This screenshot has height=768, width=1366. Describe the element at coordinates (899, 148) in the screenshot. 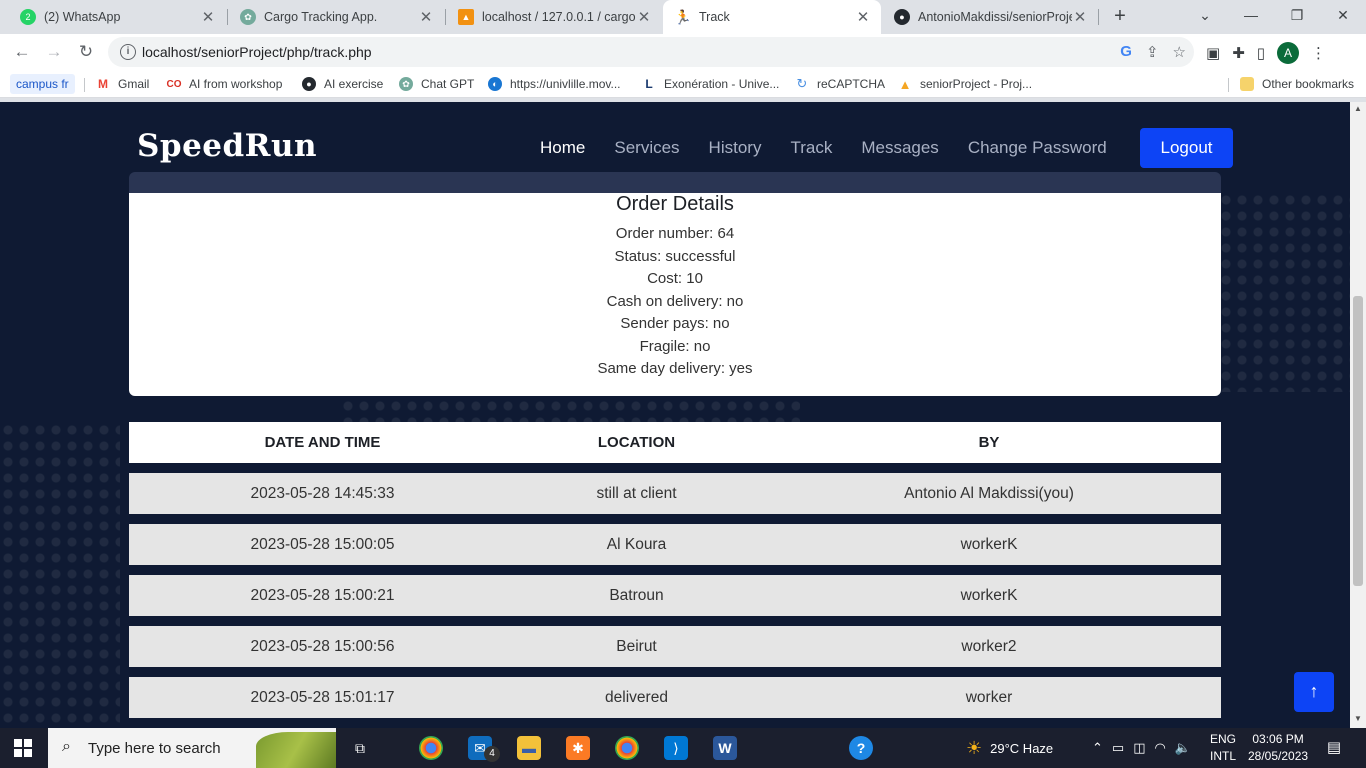

I see `nav-messages: Messages` at that location.